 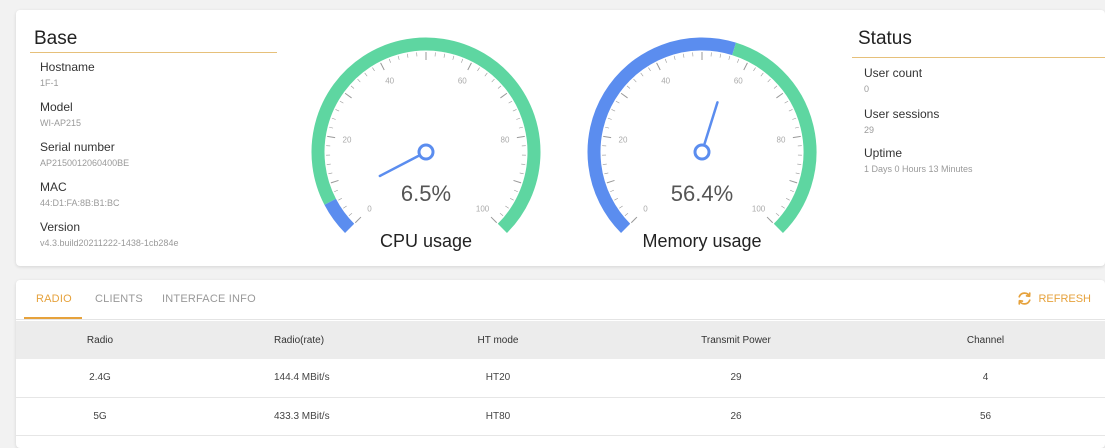 What do you see at coordinates (299, 340) in the screenshot?
I see `header-radio-rate: Radio(rate)` at bounding box center [299, 340].